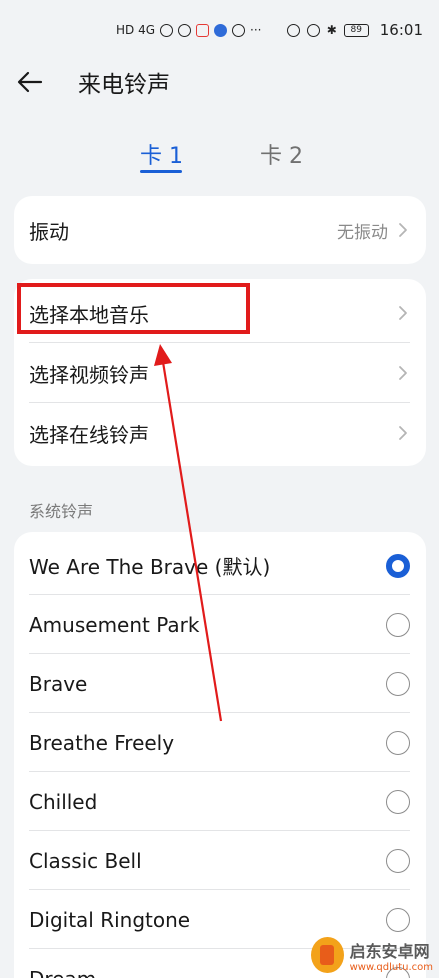 This screenshot has width=439, height=978. What do you see at coordinates (391, 967) in the screenshot?
I see `watermark-url: www.qdlutu.com` at bounding box center [391, 967].